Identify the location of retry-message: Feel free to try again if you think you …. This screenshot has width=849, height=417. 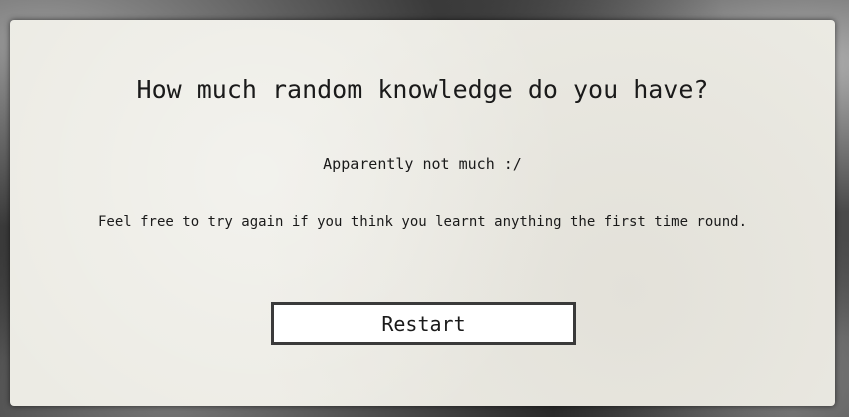
(422, 222).